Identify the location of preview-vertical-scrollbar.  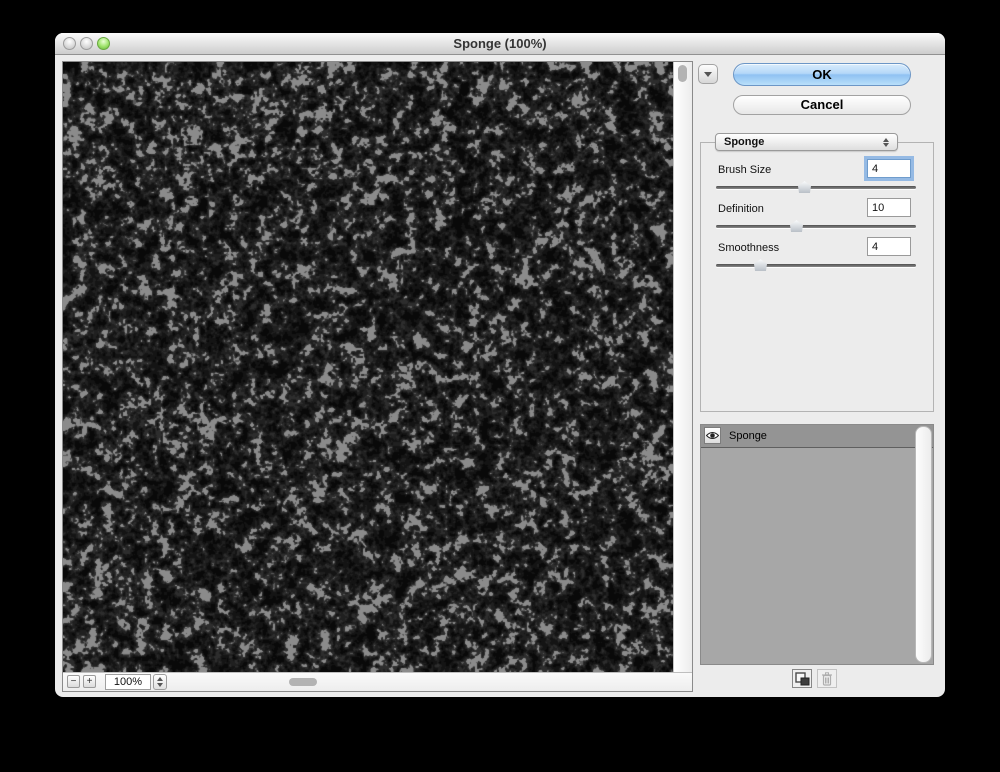
(682, 367).